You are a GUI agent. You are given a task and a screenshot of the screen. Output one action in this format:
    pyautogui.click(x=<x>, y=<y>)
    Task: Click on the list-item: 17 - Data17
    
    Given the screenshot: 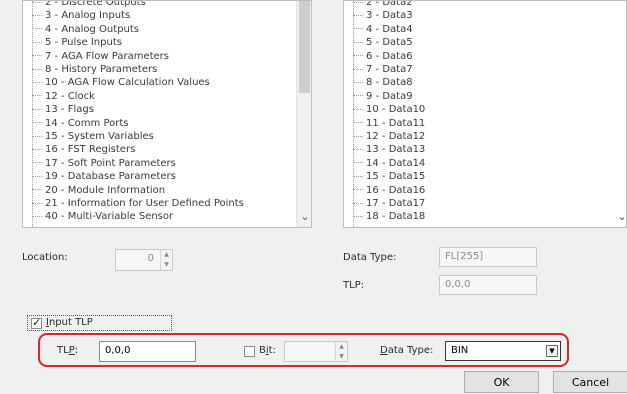 What is the action you would take?
    pyautogui.click(x=389, y=203)
    